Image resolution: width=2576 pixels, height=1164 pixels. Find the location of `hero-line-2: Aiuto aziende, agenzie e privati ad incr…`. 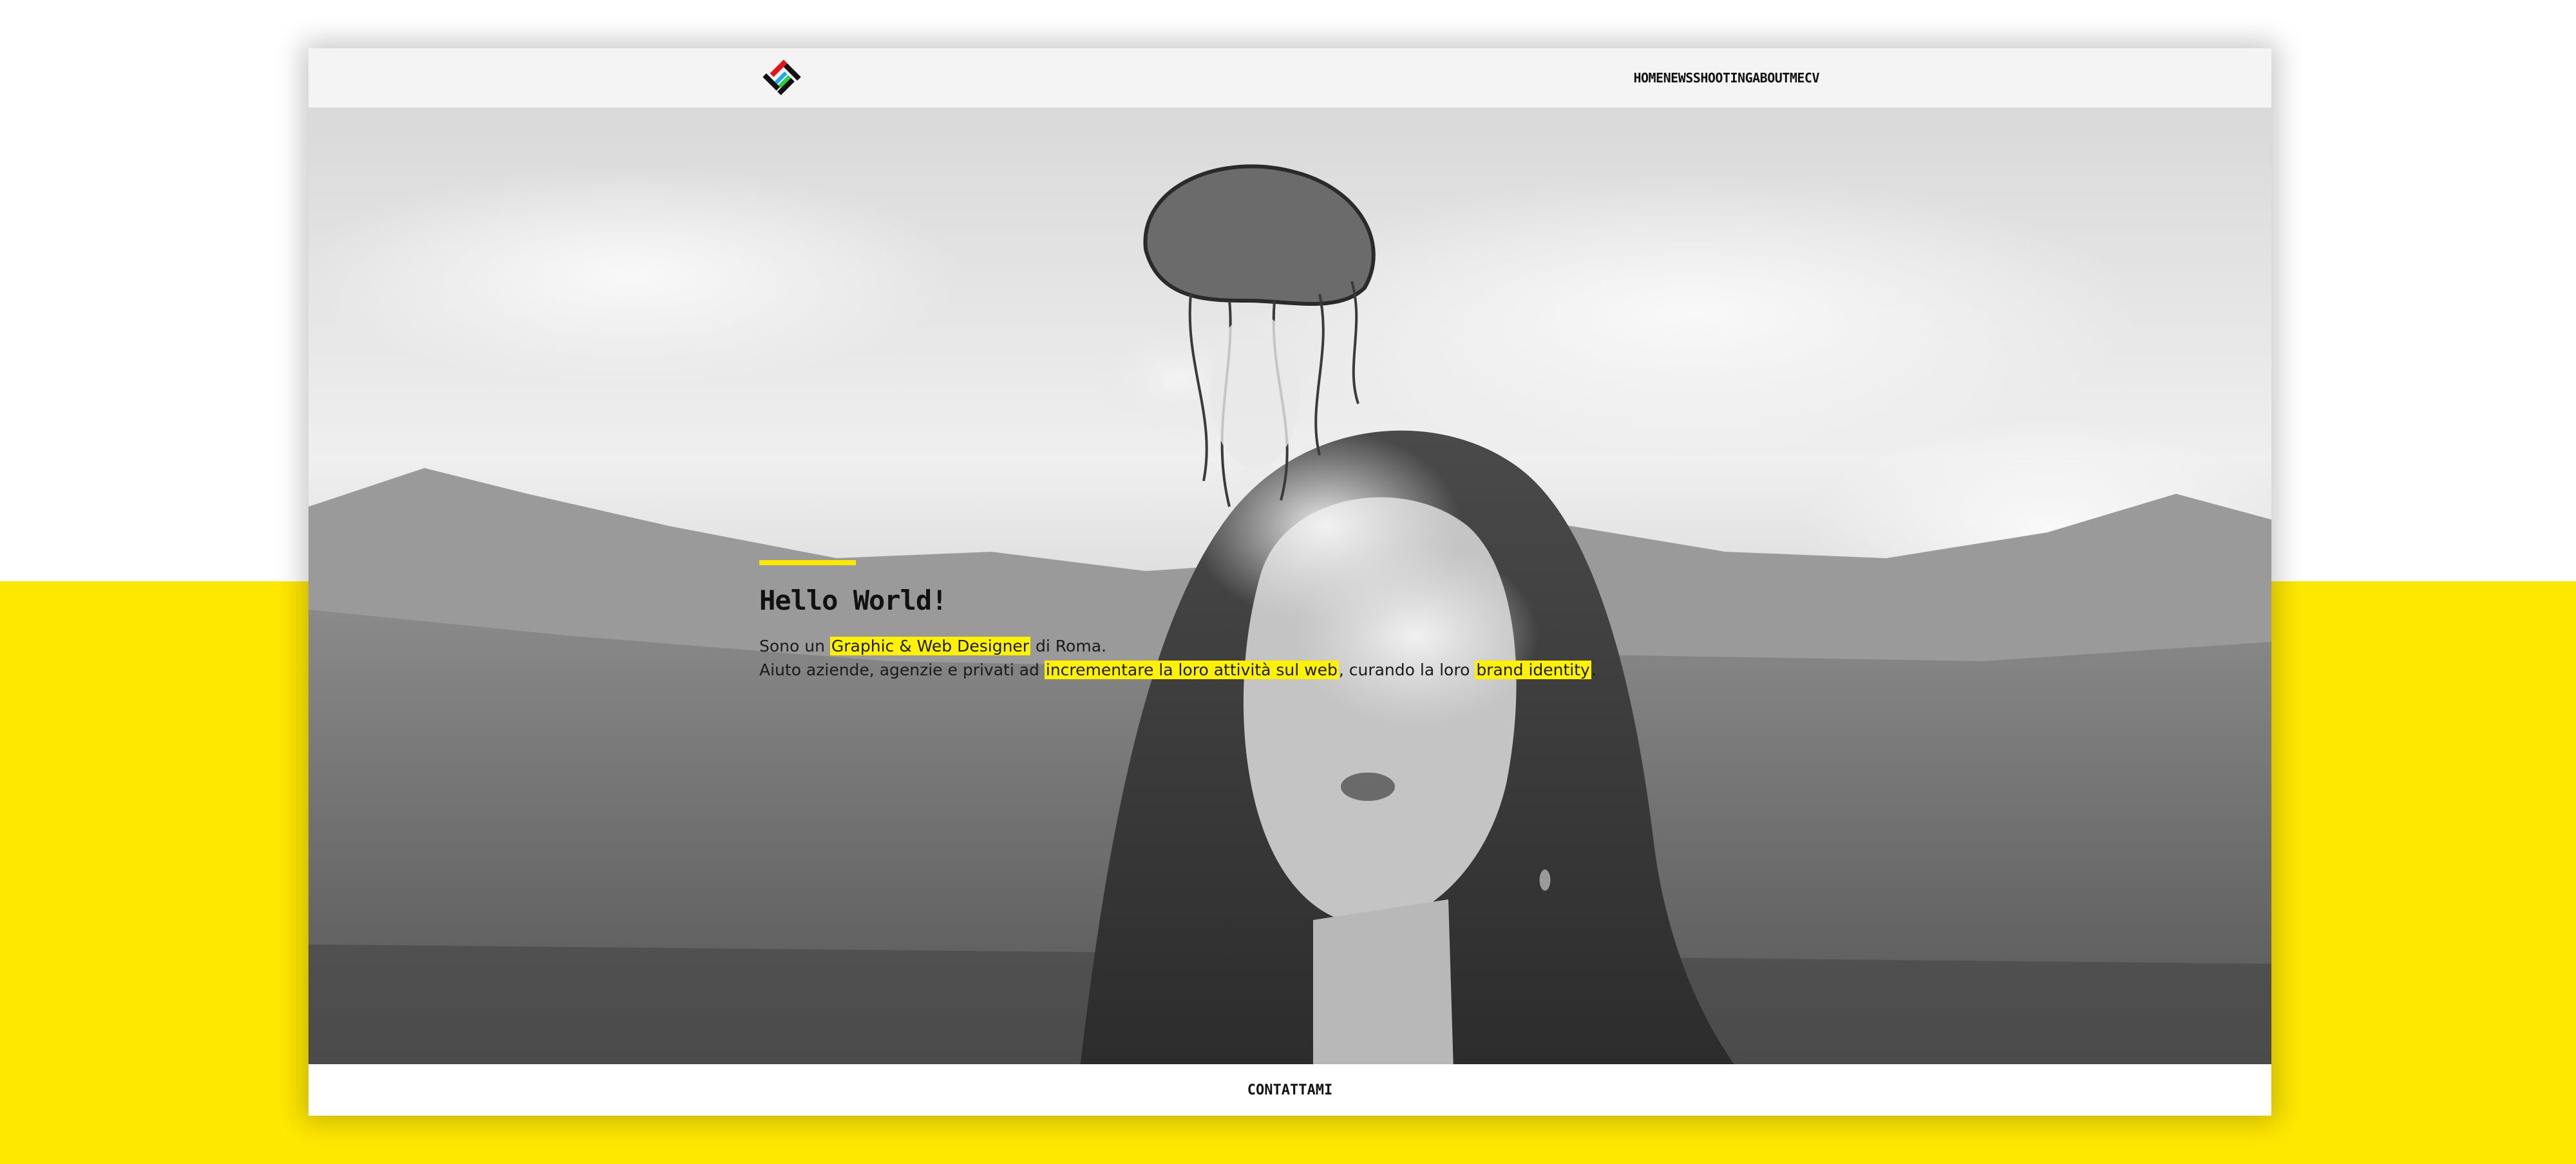

hero-line-2: Aiuto aziende, agenzie e privati ad incr… is located at coordinates (1242, 670).